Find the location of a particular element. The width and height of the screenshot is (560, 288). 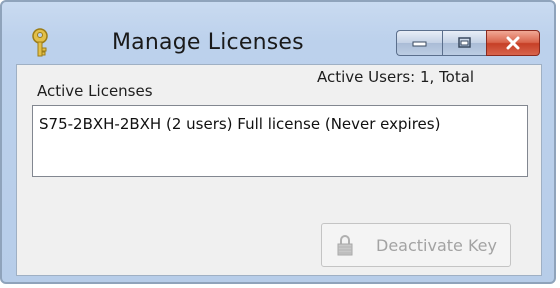

minimize-button is located at coordinates (419, 43).